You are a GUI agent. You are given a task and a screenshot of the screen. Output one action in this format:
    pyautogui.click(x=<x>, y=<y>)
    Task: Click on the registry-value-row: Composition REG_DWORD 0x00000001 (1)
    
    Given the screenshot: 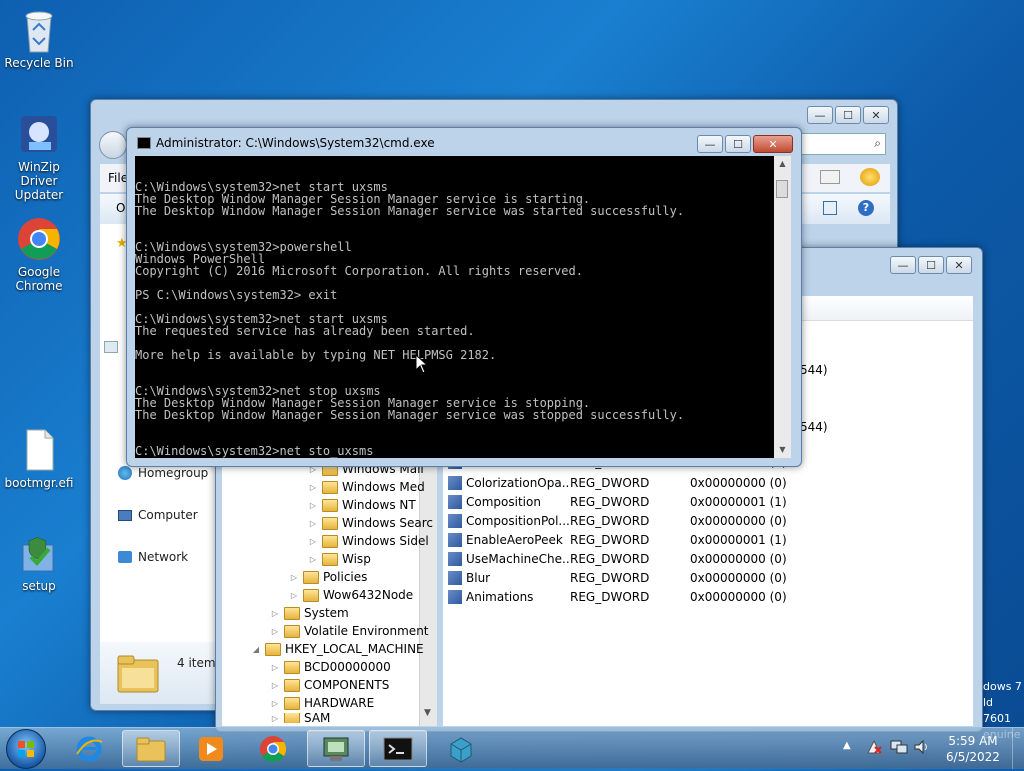 What is the action you would take?
    pyautogui.click(x=617, y=502)
    